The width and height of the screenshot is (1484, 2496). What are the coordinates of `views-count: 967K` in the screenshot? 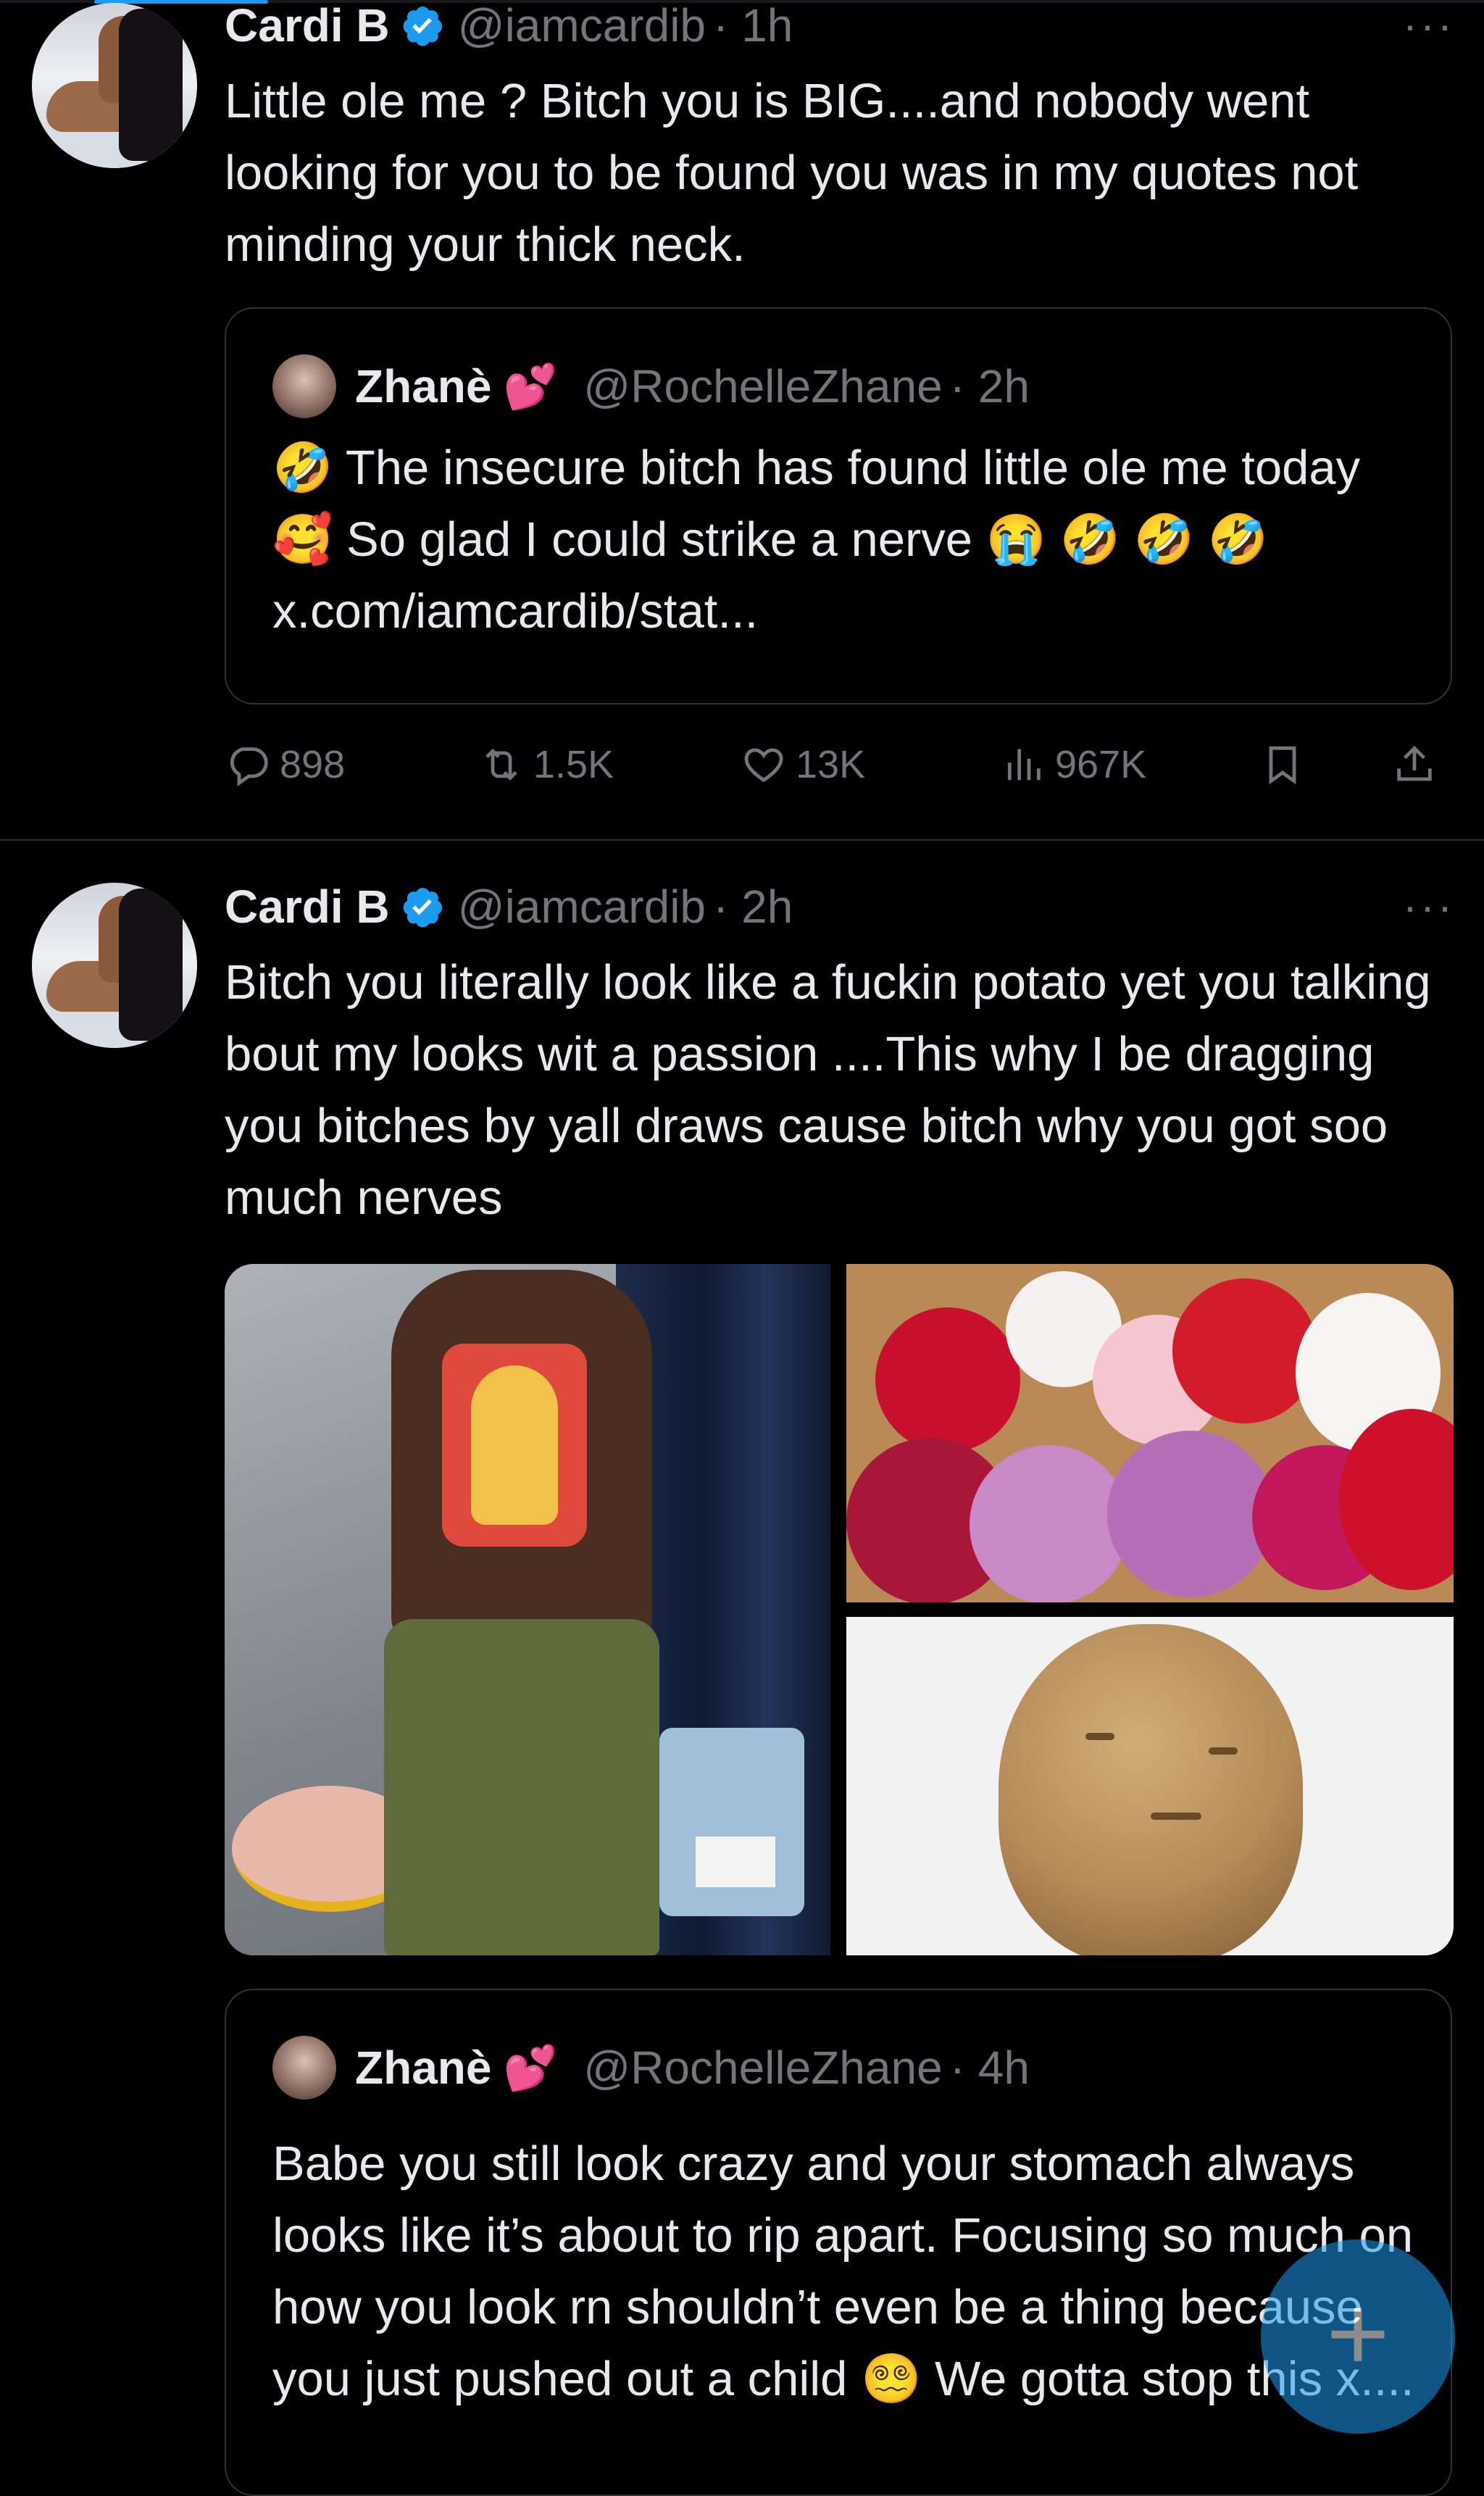 It's located at (1101, 764).